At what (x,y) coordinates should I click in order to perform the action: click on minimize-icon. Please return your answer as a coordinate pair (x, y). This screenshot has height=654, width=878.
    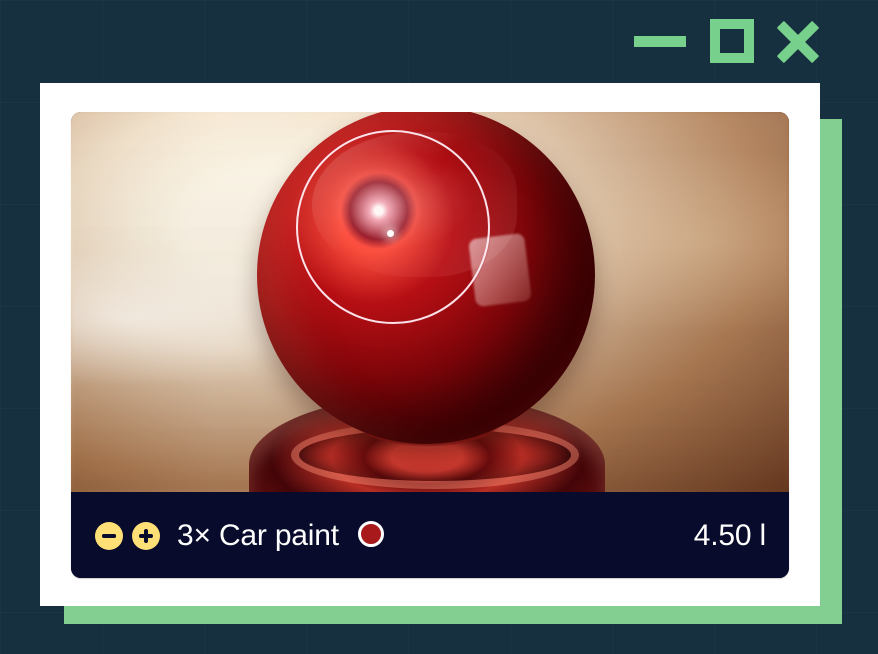
    Looking at the image, I should click on (660, 41).